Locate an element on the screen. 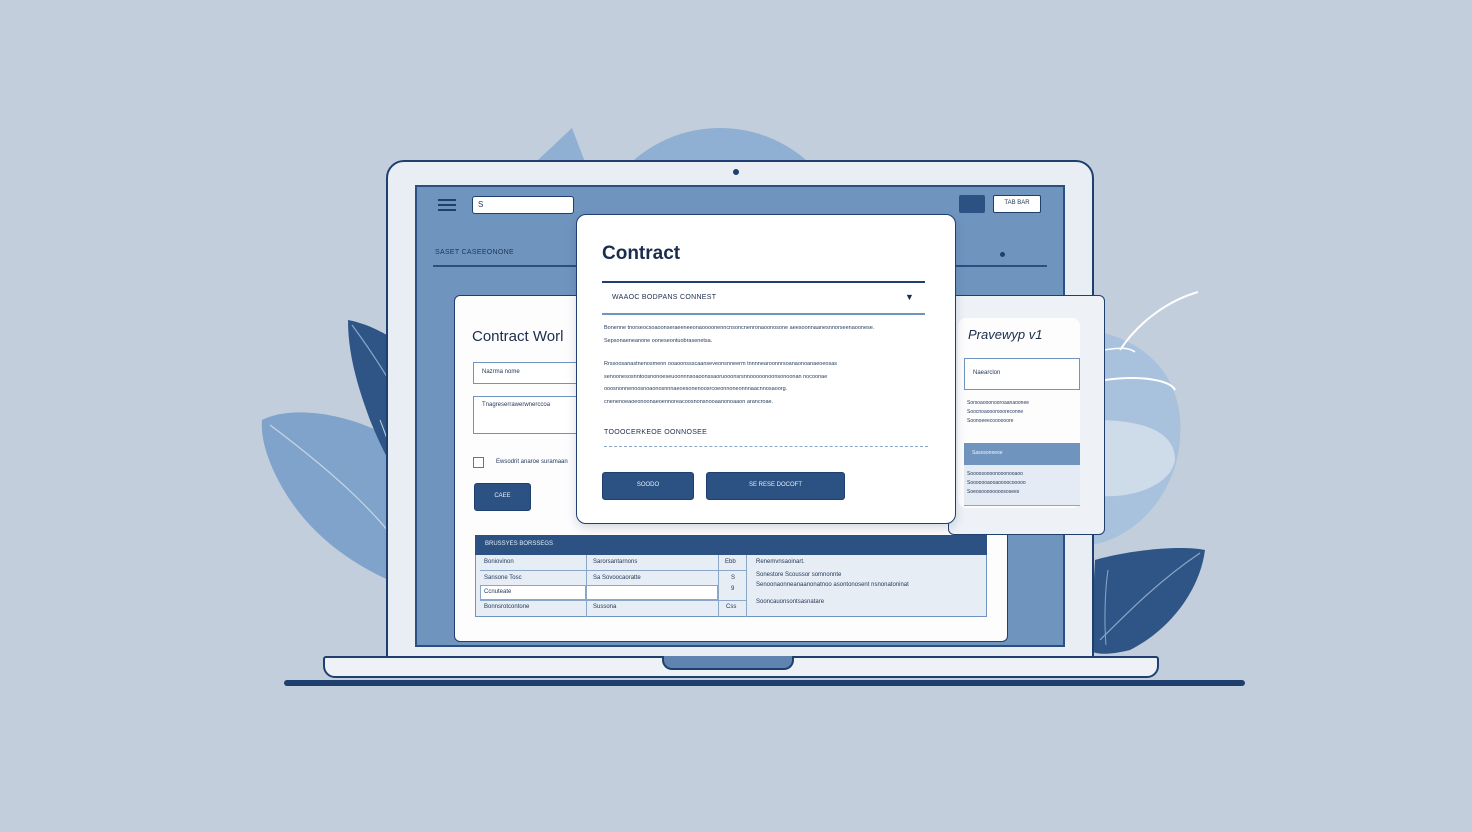 This screenshot has height=832, width=1472. hamburger-menu-icon is located at coordinates (447, 205).